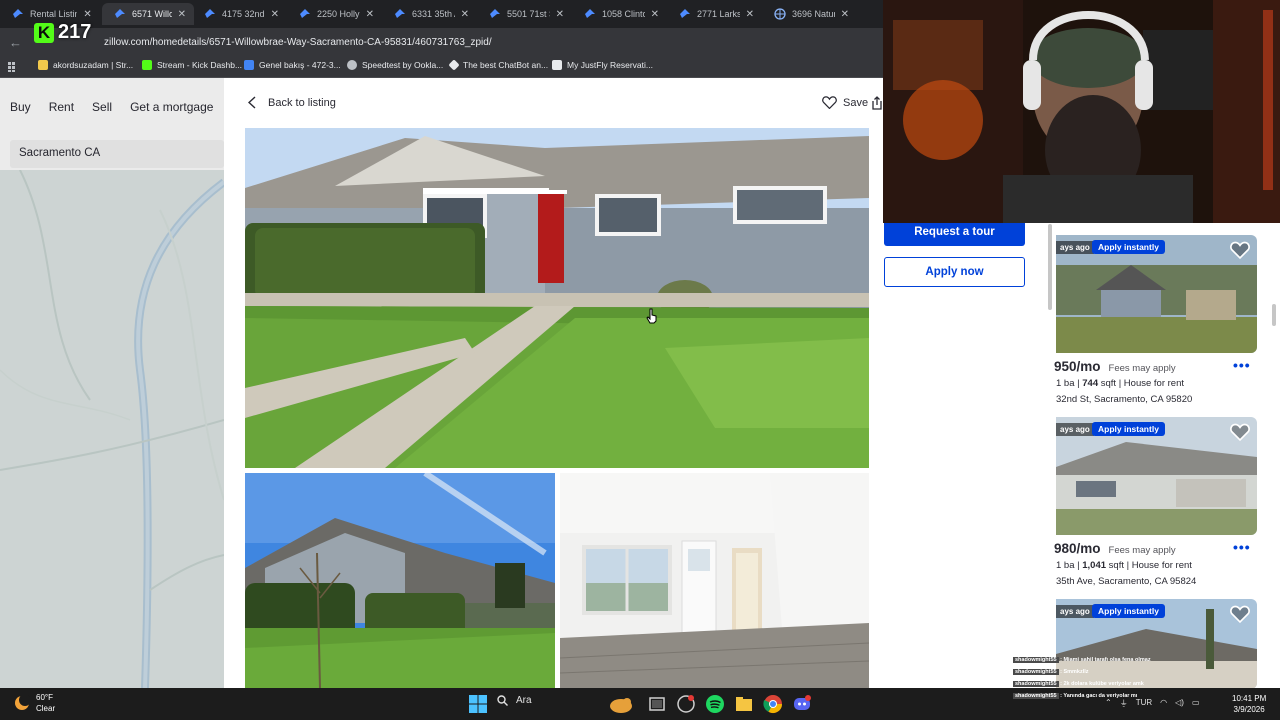 The height and width of the screenshot is (720, 1280). I want to click on tab-2250-holly: 2250 Holly St ✕, so click(334, 14).